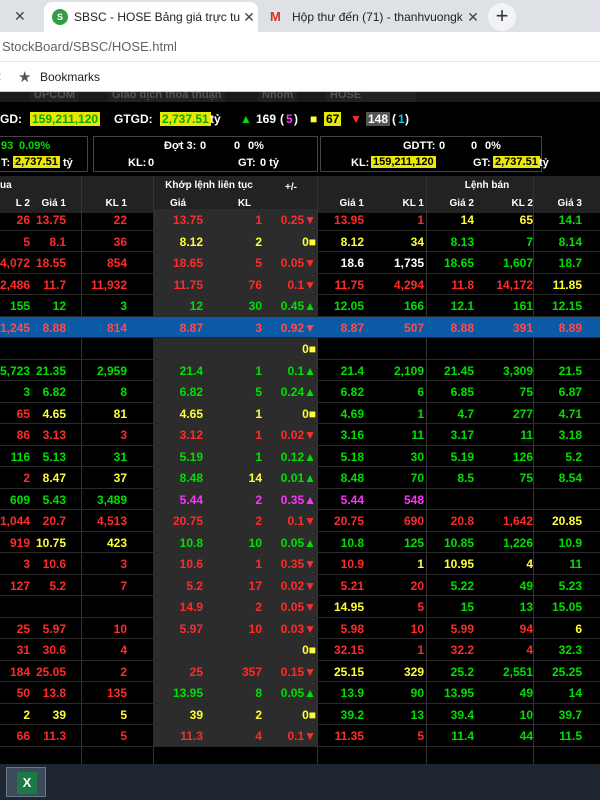 Image resolution: width=600 pixels, height=800 pixels. What do you see at coordinates (70, 77) in the screenshot?
I see `bookmarks-folder: Bookmarks` at bounding box center [70, 77].